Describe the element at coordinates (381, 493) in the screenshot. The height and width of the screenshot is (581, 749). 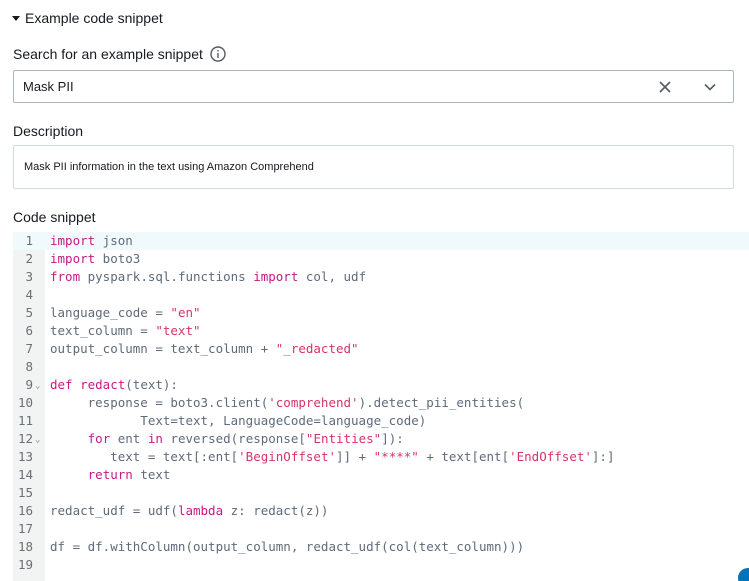
I see `code-line: 15` at that location.